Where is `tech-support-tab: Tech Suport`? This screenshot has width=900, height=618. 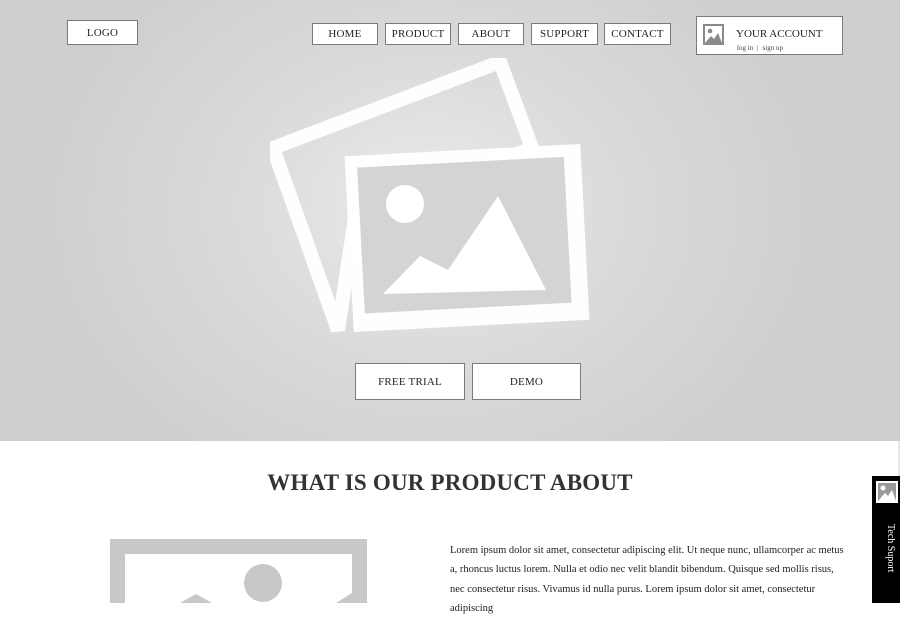 tech-support-tab: Tech Suport is located at coordinates (886, 539).